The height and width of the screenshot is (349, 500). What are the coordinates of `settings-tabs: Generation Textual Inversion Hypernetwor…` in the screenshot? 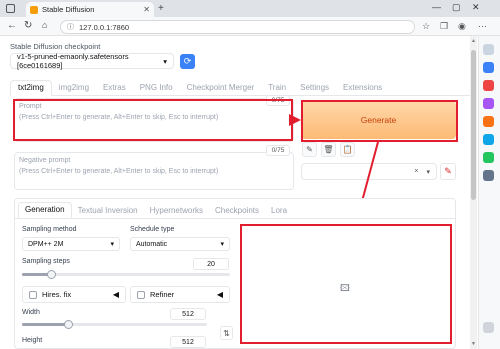 It's located at (155, 210).